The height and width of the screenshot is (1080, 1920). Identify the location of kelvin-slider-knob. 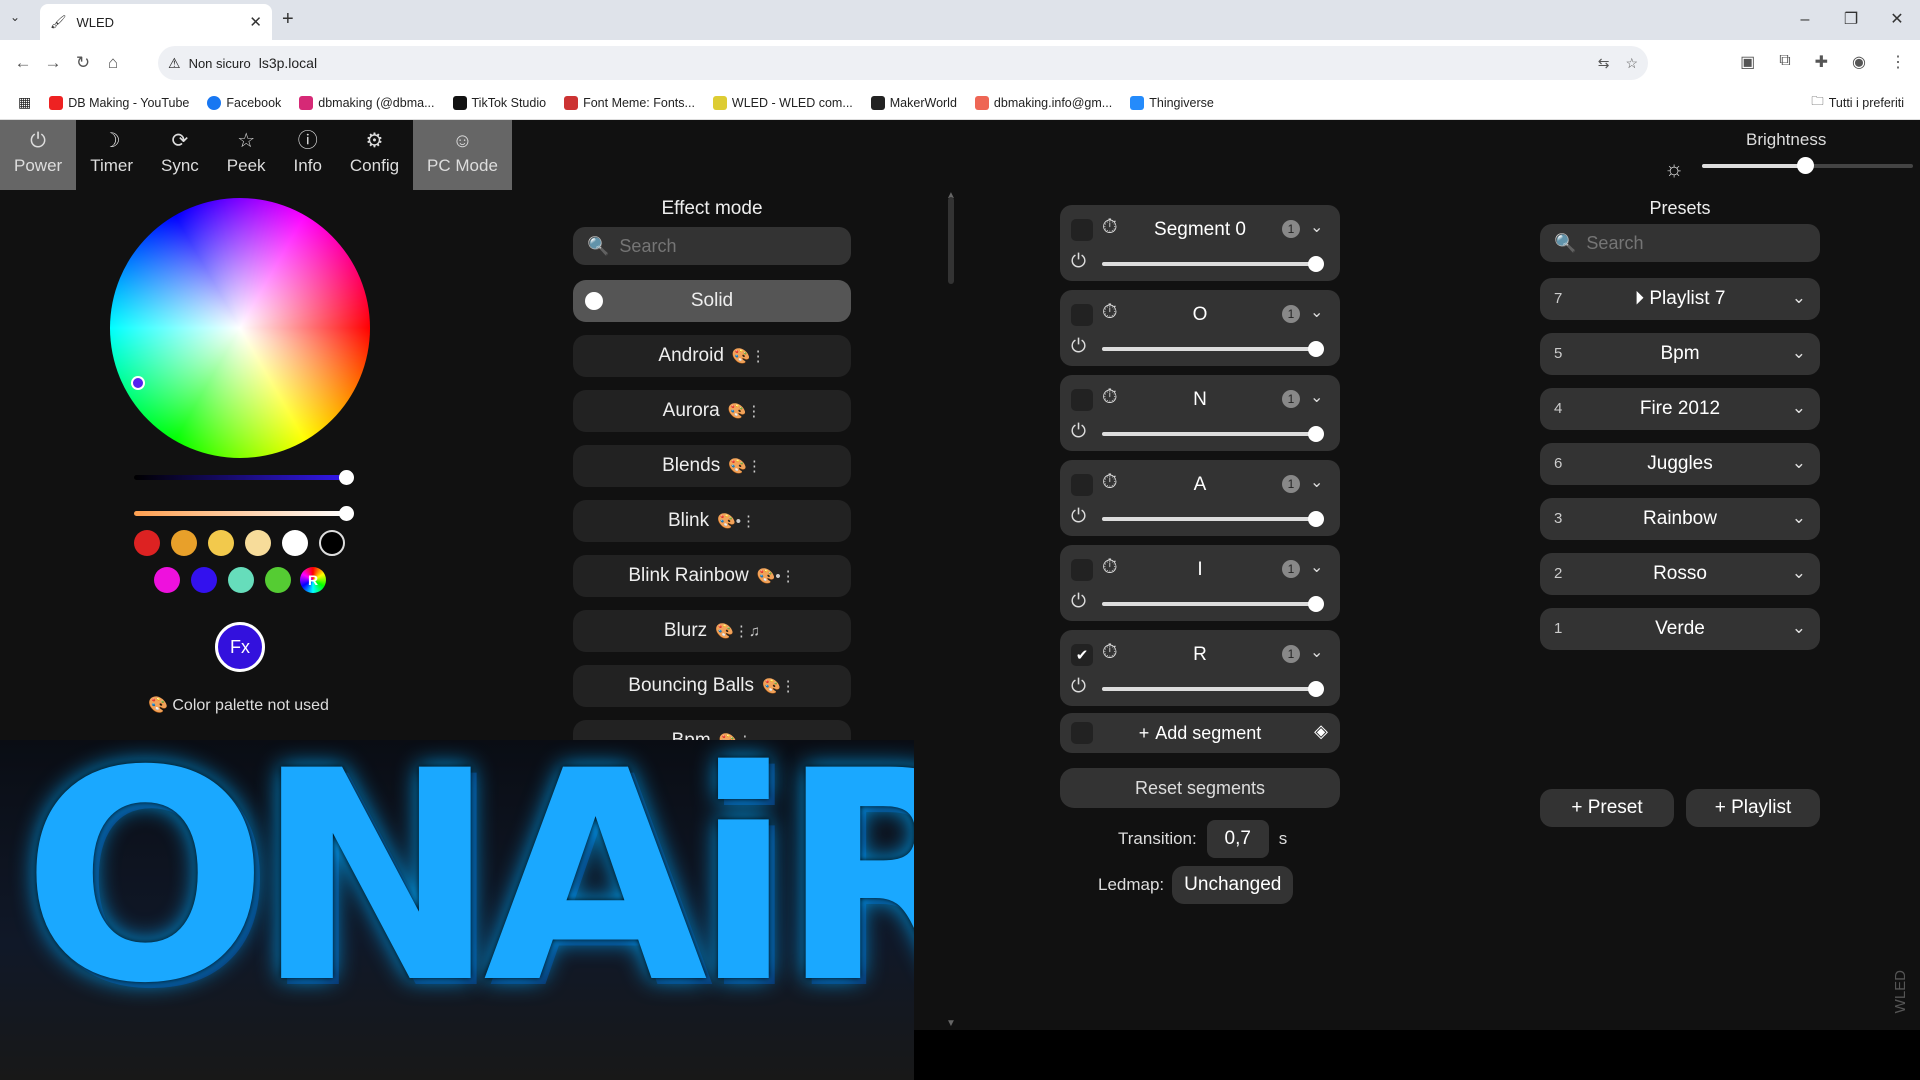
(346, 513).